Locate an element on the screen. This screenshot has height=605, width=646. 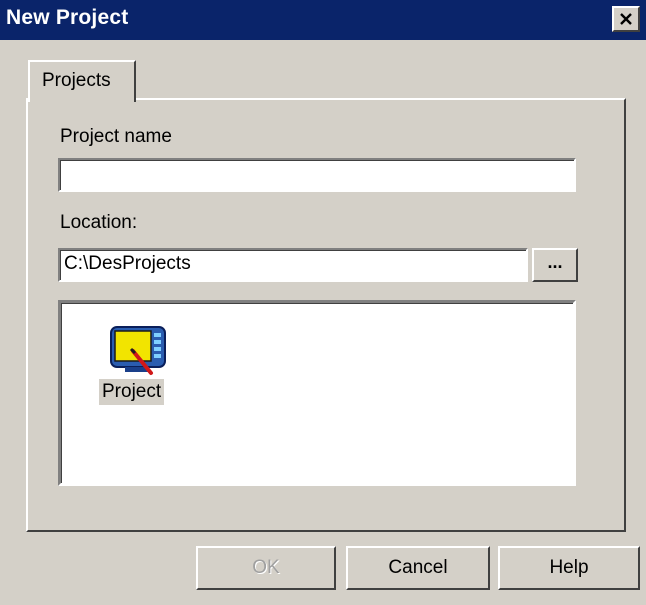
cancel-button: Cancel is located at coordinates (418, 568).